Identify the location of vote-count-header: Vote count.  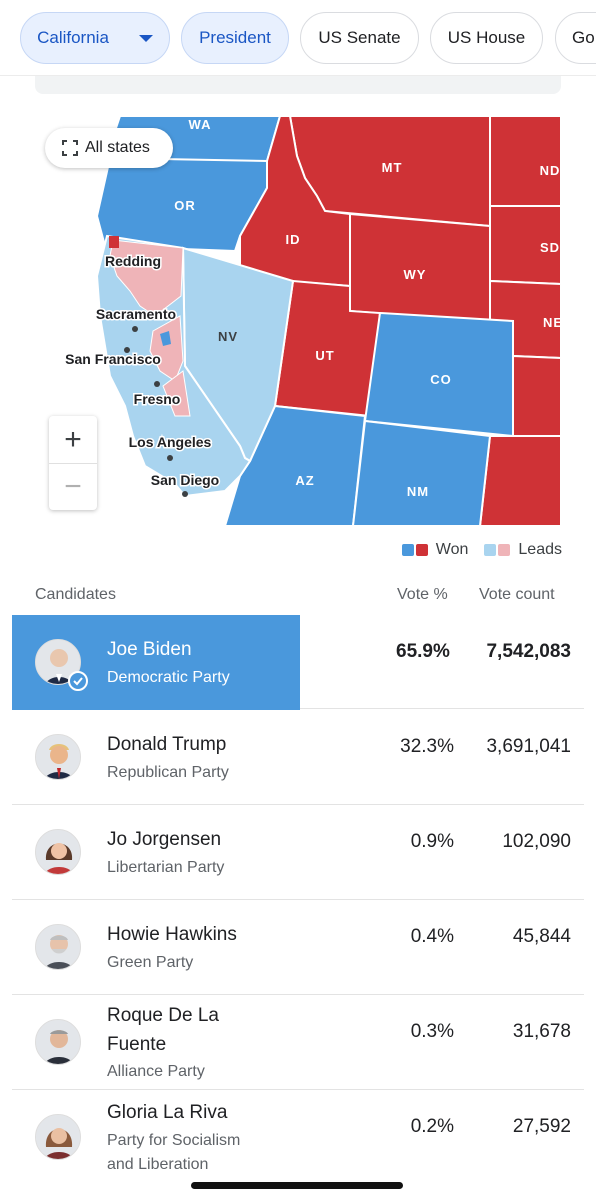
(517, 594).